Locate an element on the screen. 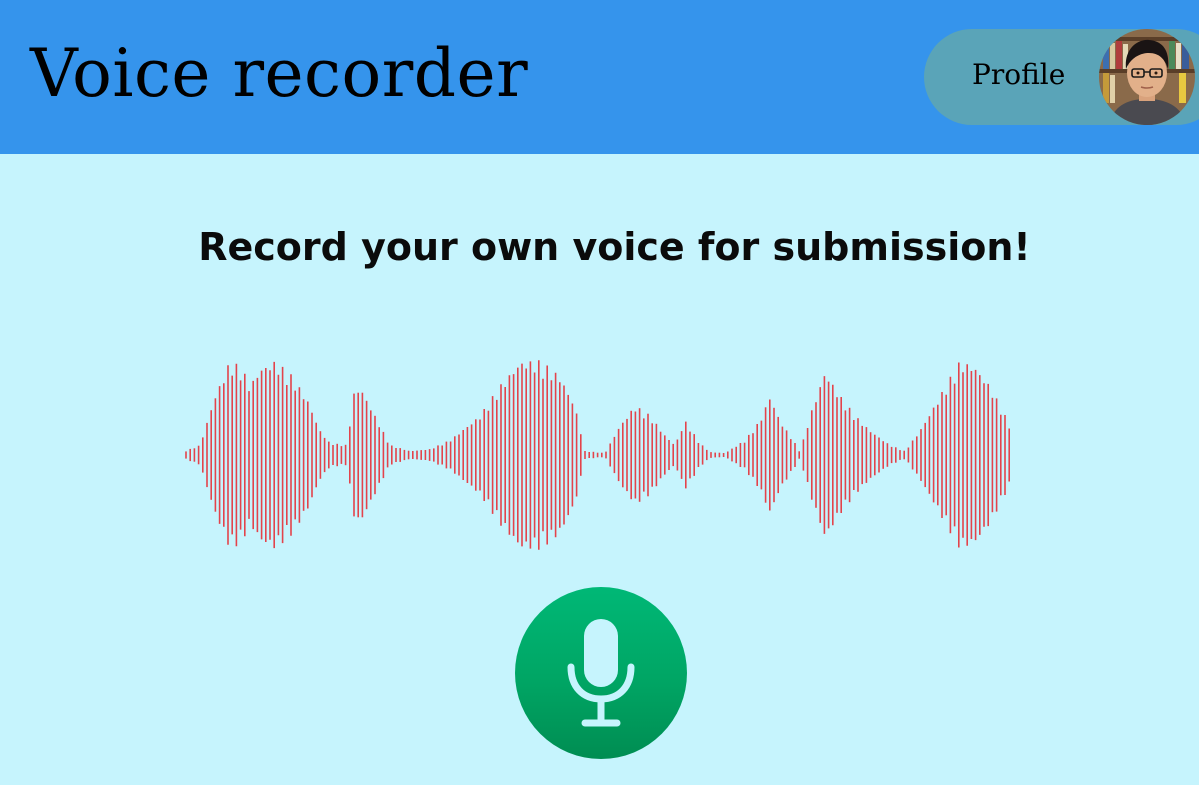  microphone-icon is located at coordinates (601, 673).